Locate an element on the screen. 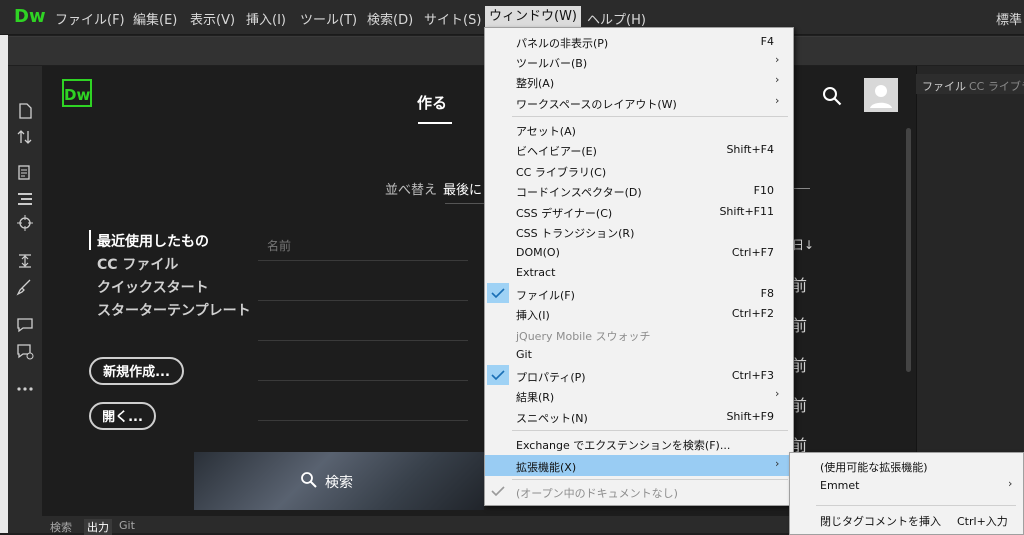  shortcut-insert: Ctrl+F2 is located at coordinates (752, 313).